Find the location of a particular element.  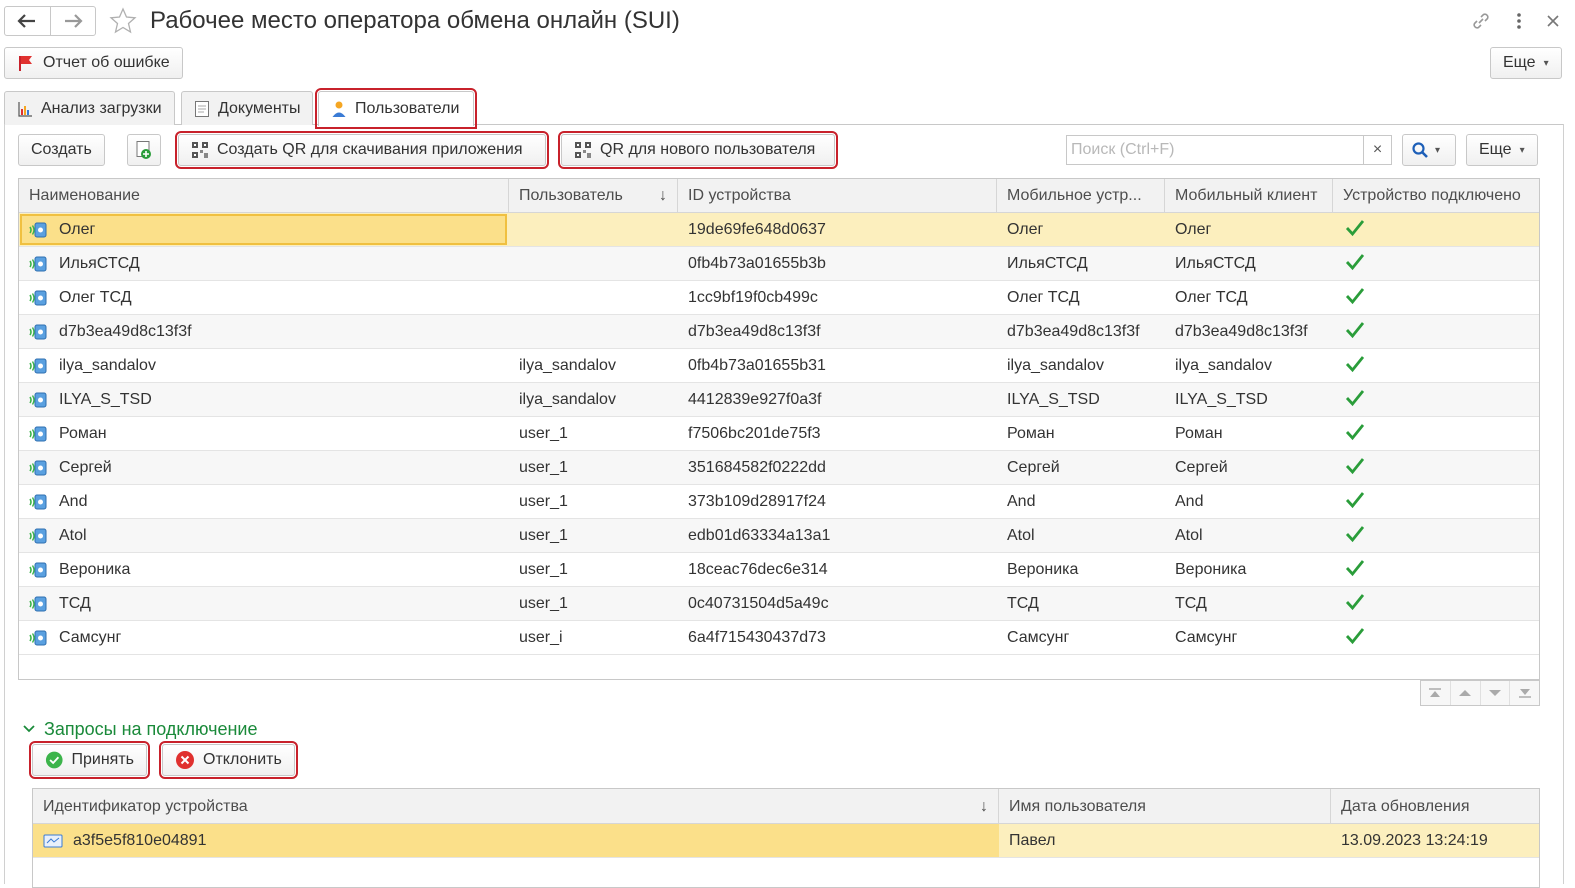

add-copy-button is located at coordinates (144, 150).